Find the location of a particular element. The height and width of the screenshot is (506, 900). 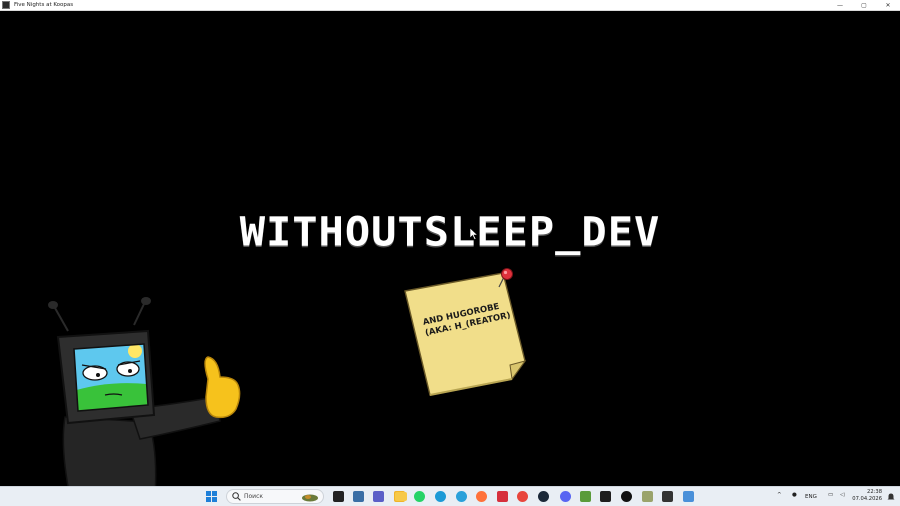

app-icon-red is located at coordinates (502, 496).